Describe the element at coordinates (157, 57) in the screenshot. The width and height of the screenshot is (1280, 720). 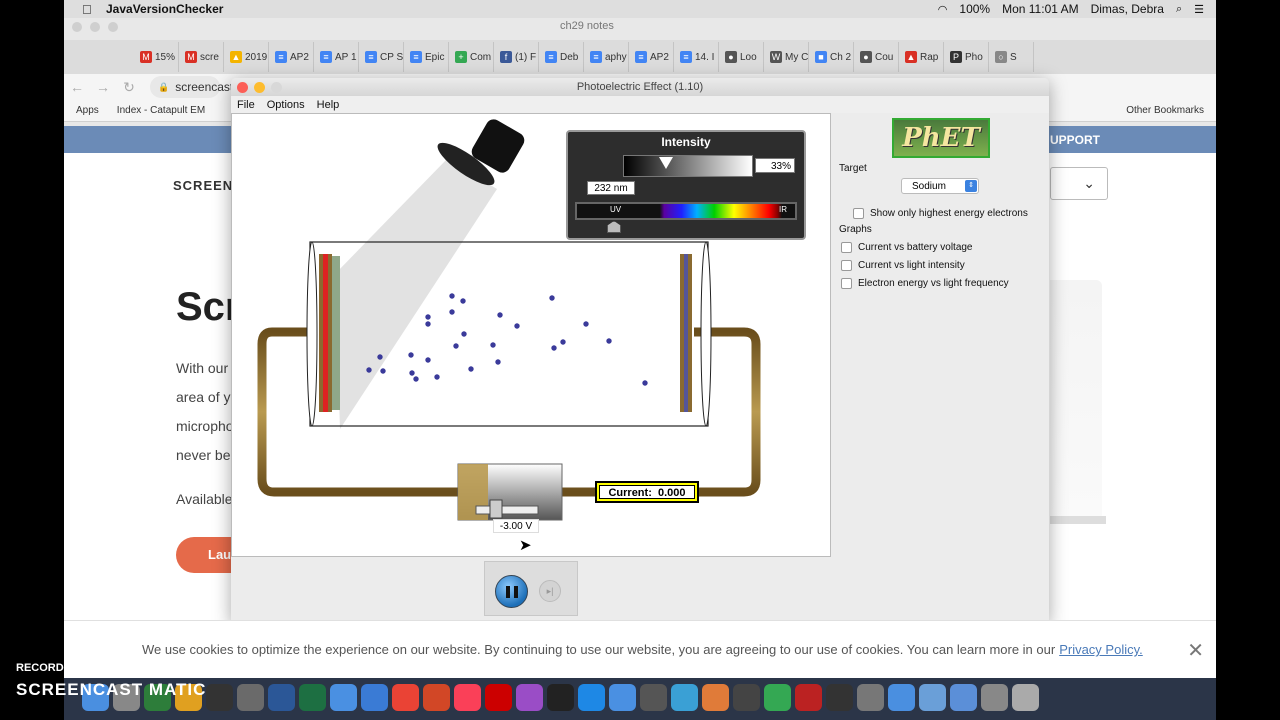
I see `browser-tab: M 15%` at that location.